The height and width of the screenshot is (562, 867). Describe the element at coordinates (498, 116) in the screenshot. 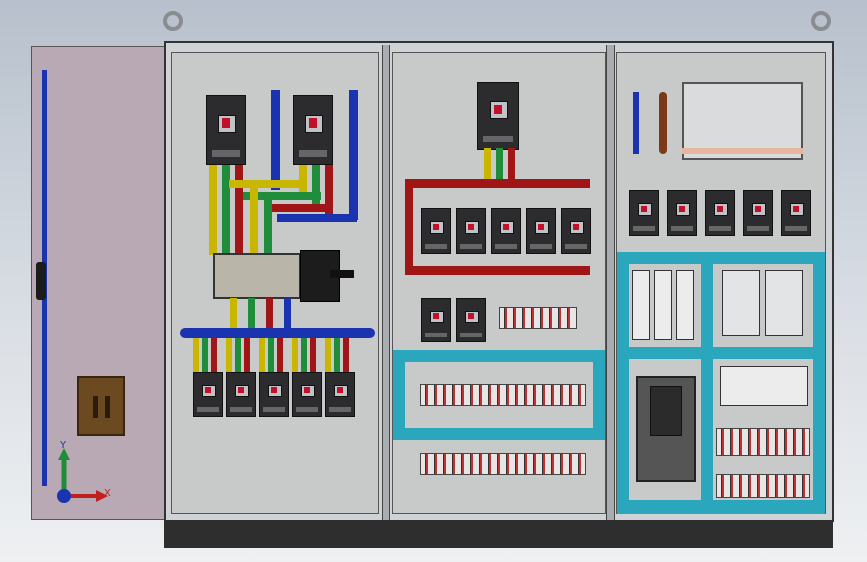

I see `incoming-breaker` at that location.